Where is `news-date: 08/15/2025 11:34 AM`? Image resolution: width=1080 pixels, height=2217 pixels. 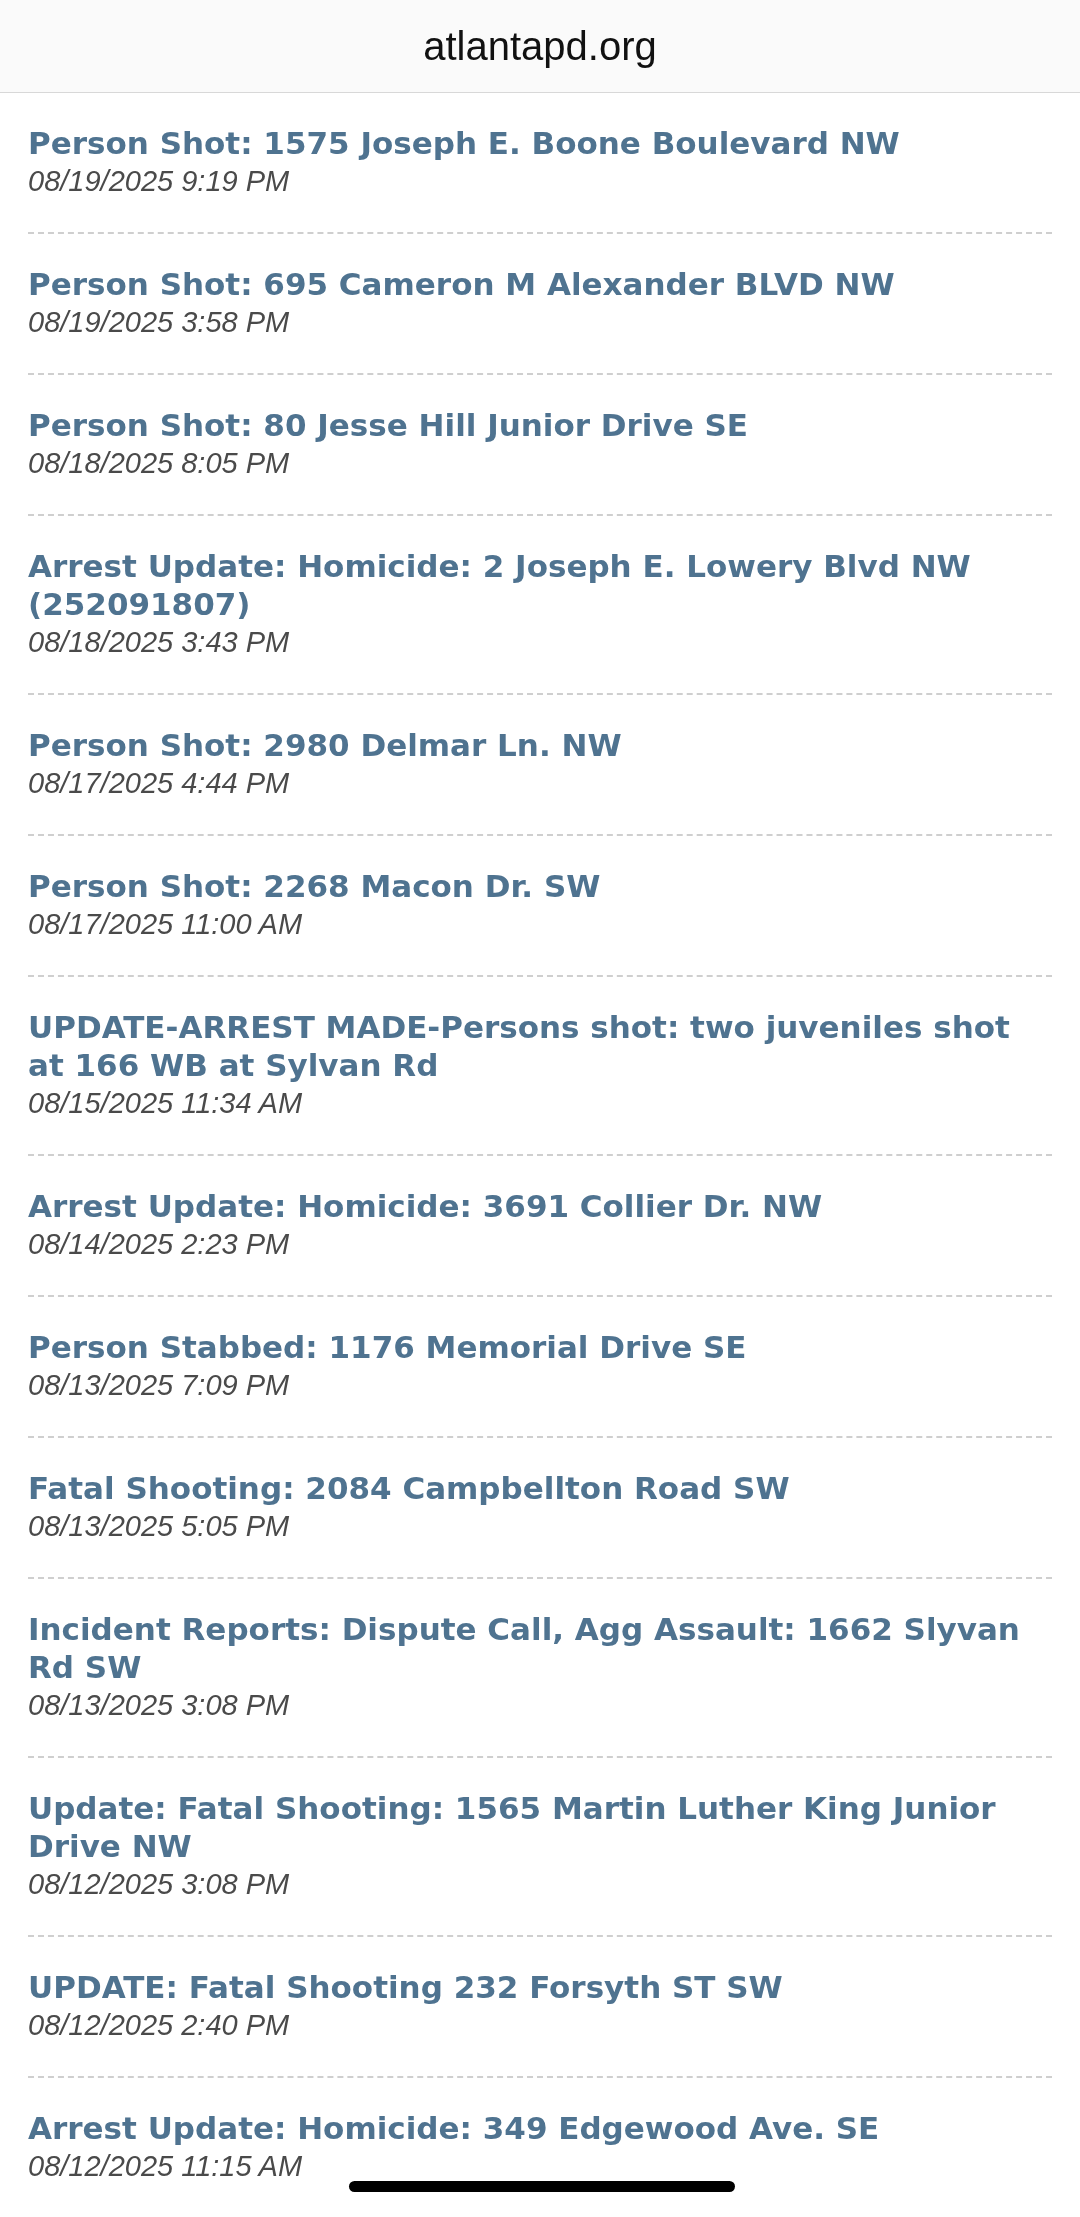 news-date: 08/15/2025 11:34 AM is located at coordinates (165, 1103).